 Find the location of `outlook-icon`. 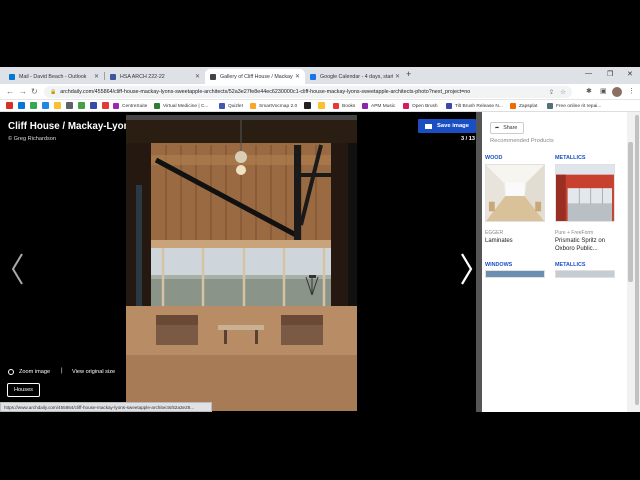

outlook-icon is located at coordinates (12, 76).